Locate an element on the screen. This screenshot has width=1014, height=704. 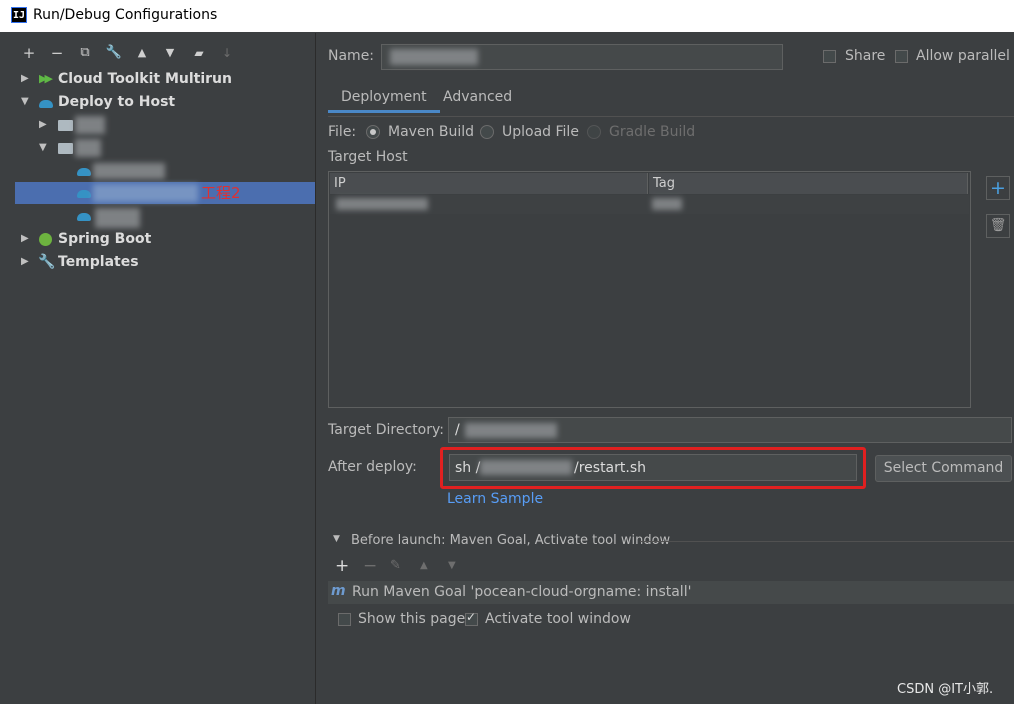
activate-tool-window-label: Activate tool window is located at coordinates (558, 619).